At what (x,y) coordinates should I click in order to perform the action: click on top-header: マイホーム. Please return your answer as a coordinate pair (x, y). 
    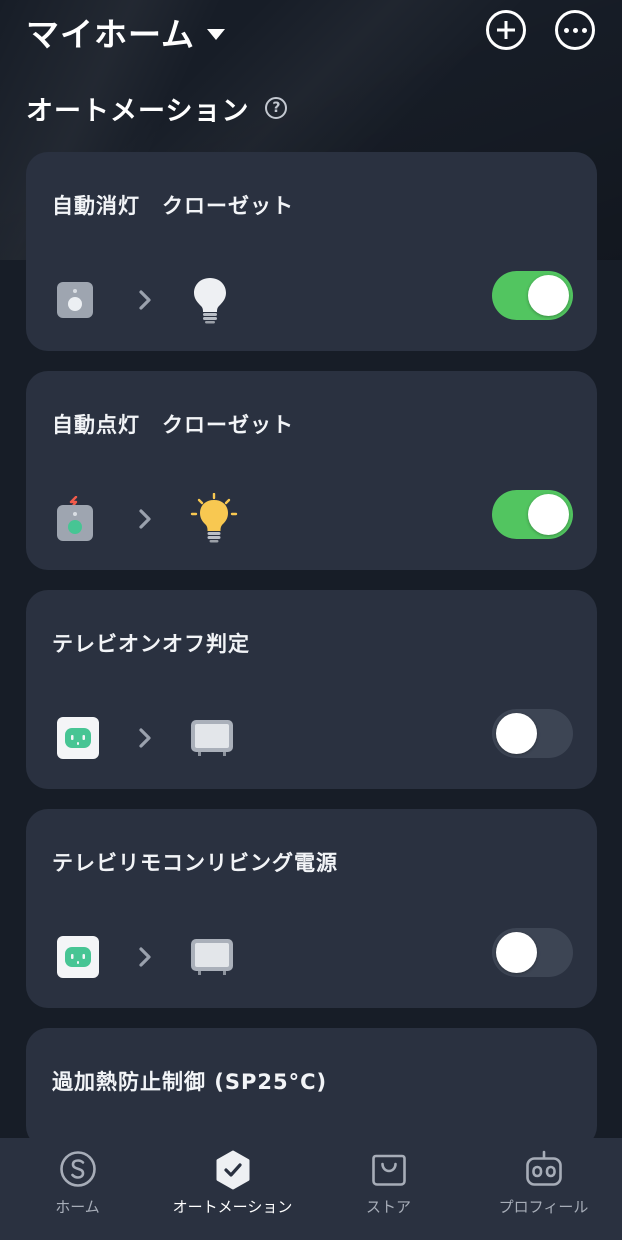
    Looking at the image, I should click on (311, 35).